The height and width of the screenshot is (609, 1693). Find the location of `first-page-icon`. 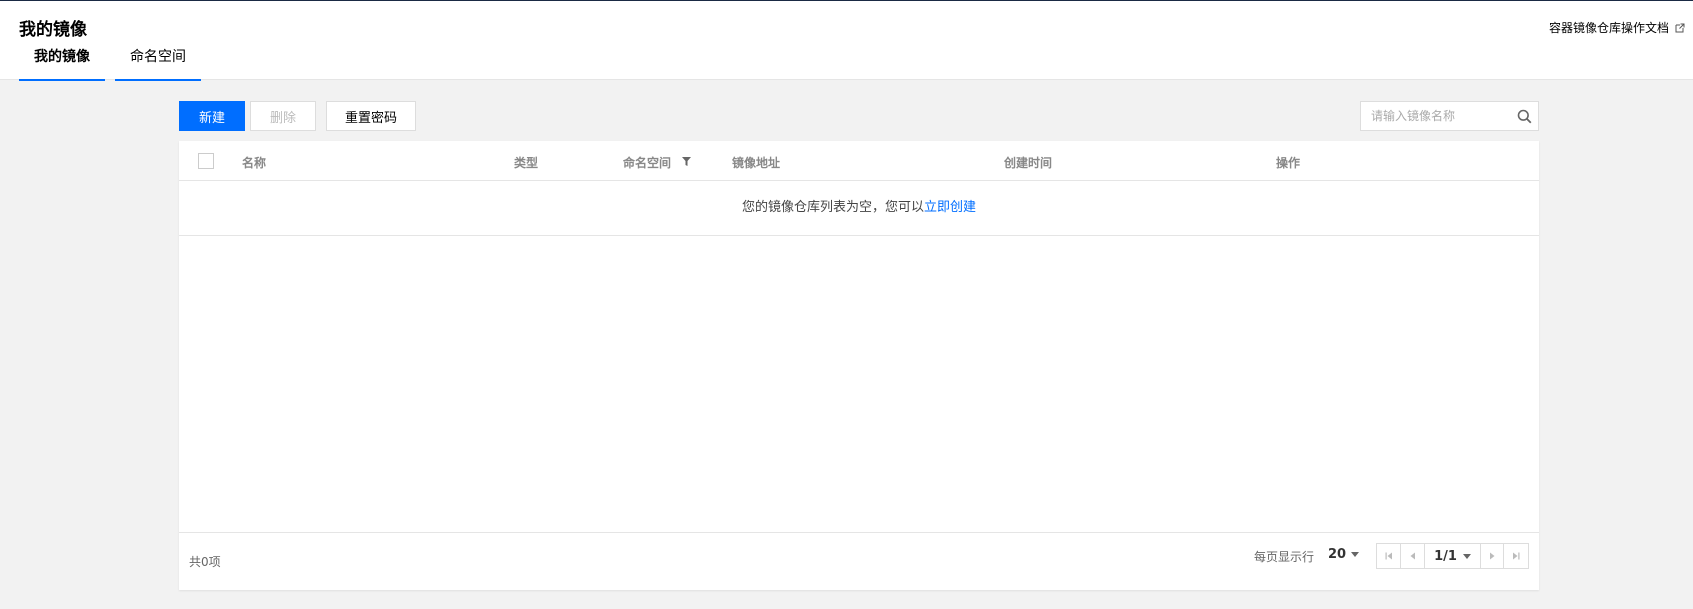

first-page-icon is located at coordinates (1388, 556).